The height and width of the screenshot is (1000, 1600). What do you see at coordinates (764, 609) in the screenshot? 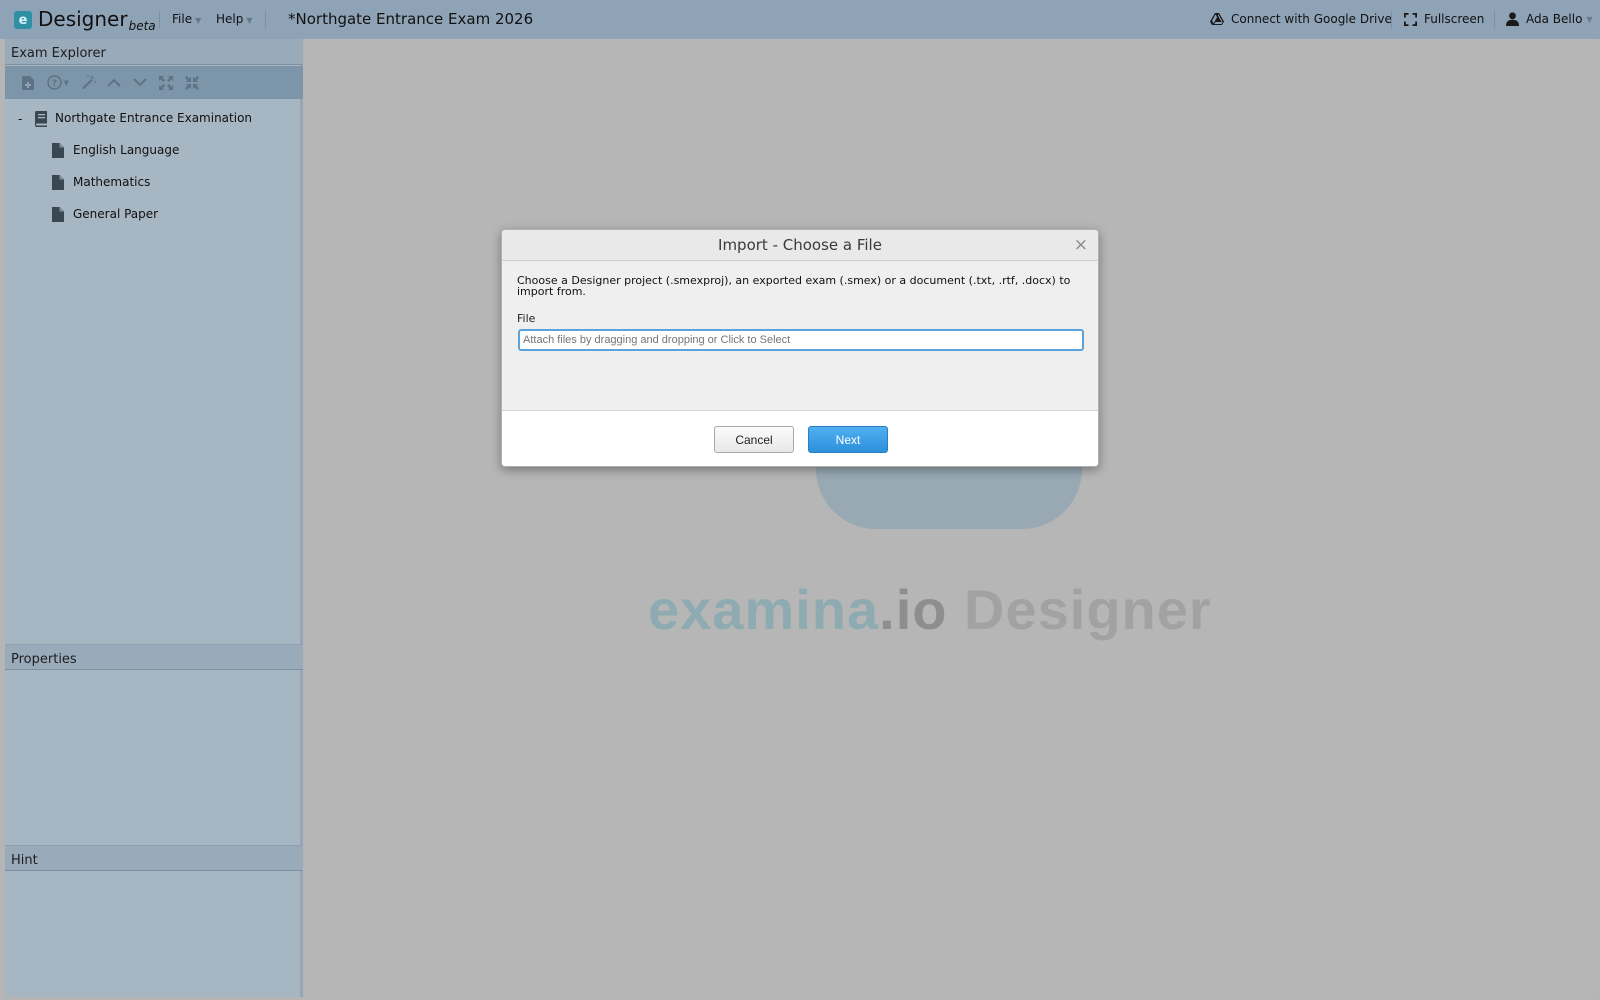
I see `watermark-part-examina: examina` at bounding box center [764, 609].